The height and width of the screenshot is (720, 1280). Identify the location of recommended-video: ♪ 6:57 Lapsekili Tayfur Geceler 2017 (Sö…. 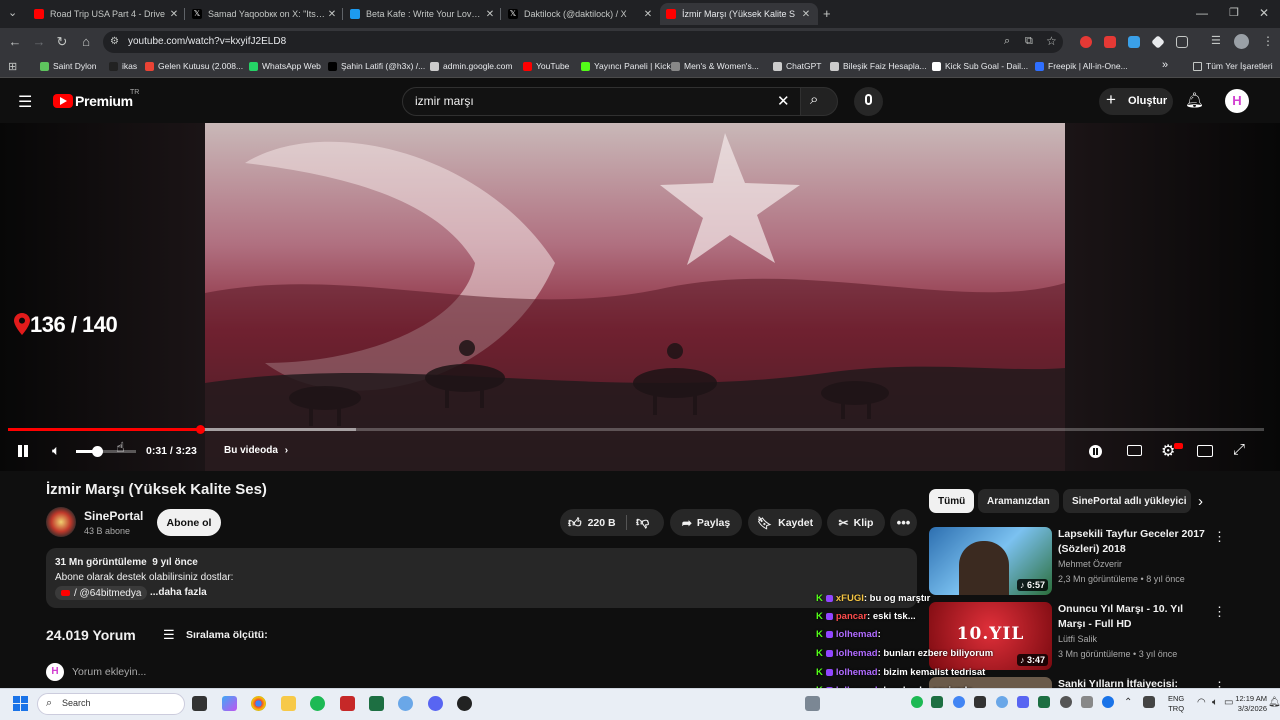
(1079, 561).